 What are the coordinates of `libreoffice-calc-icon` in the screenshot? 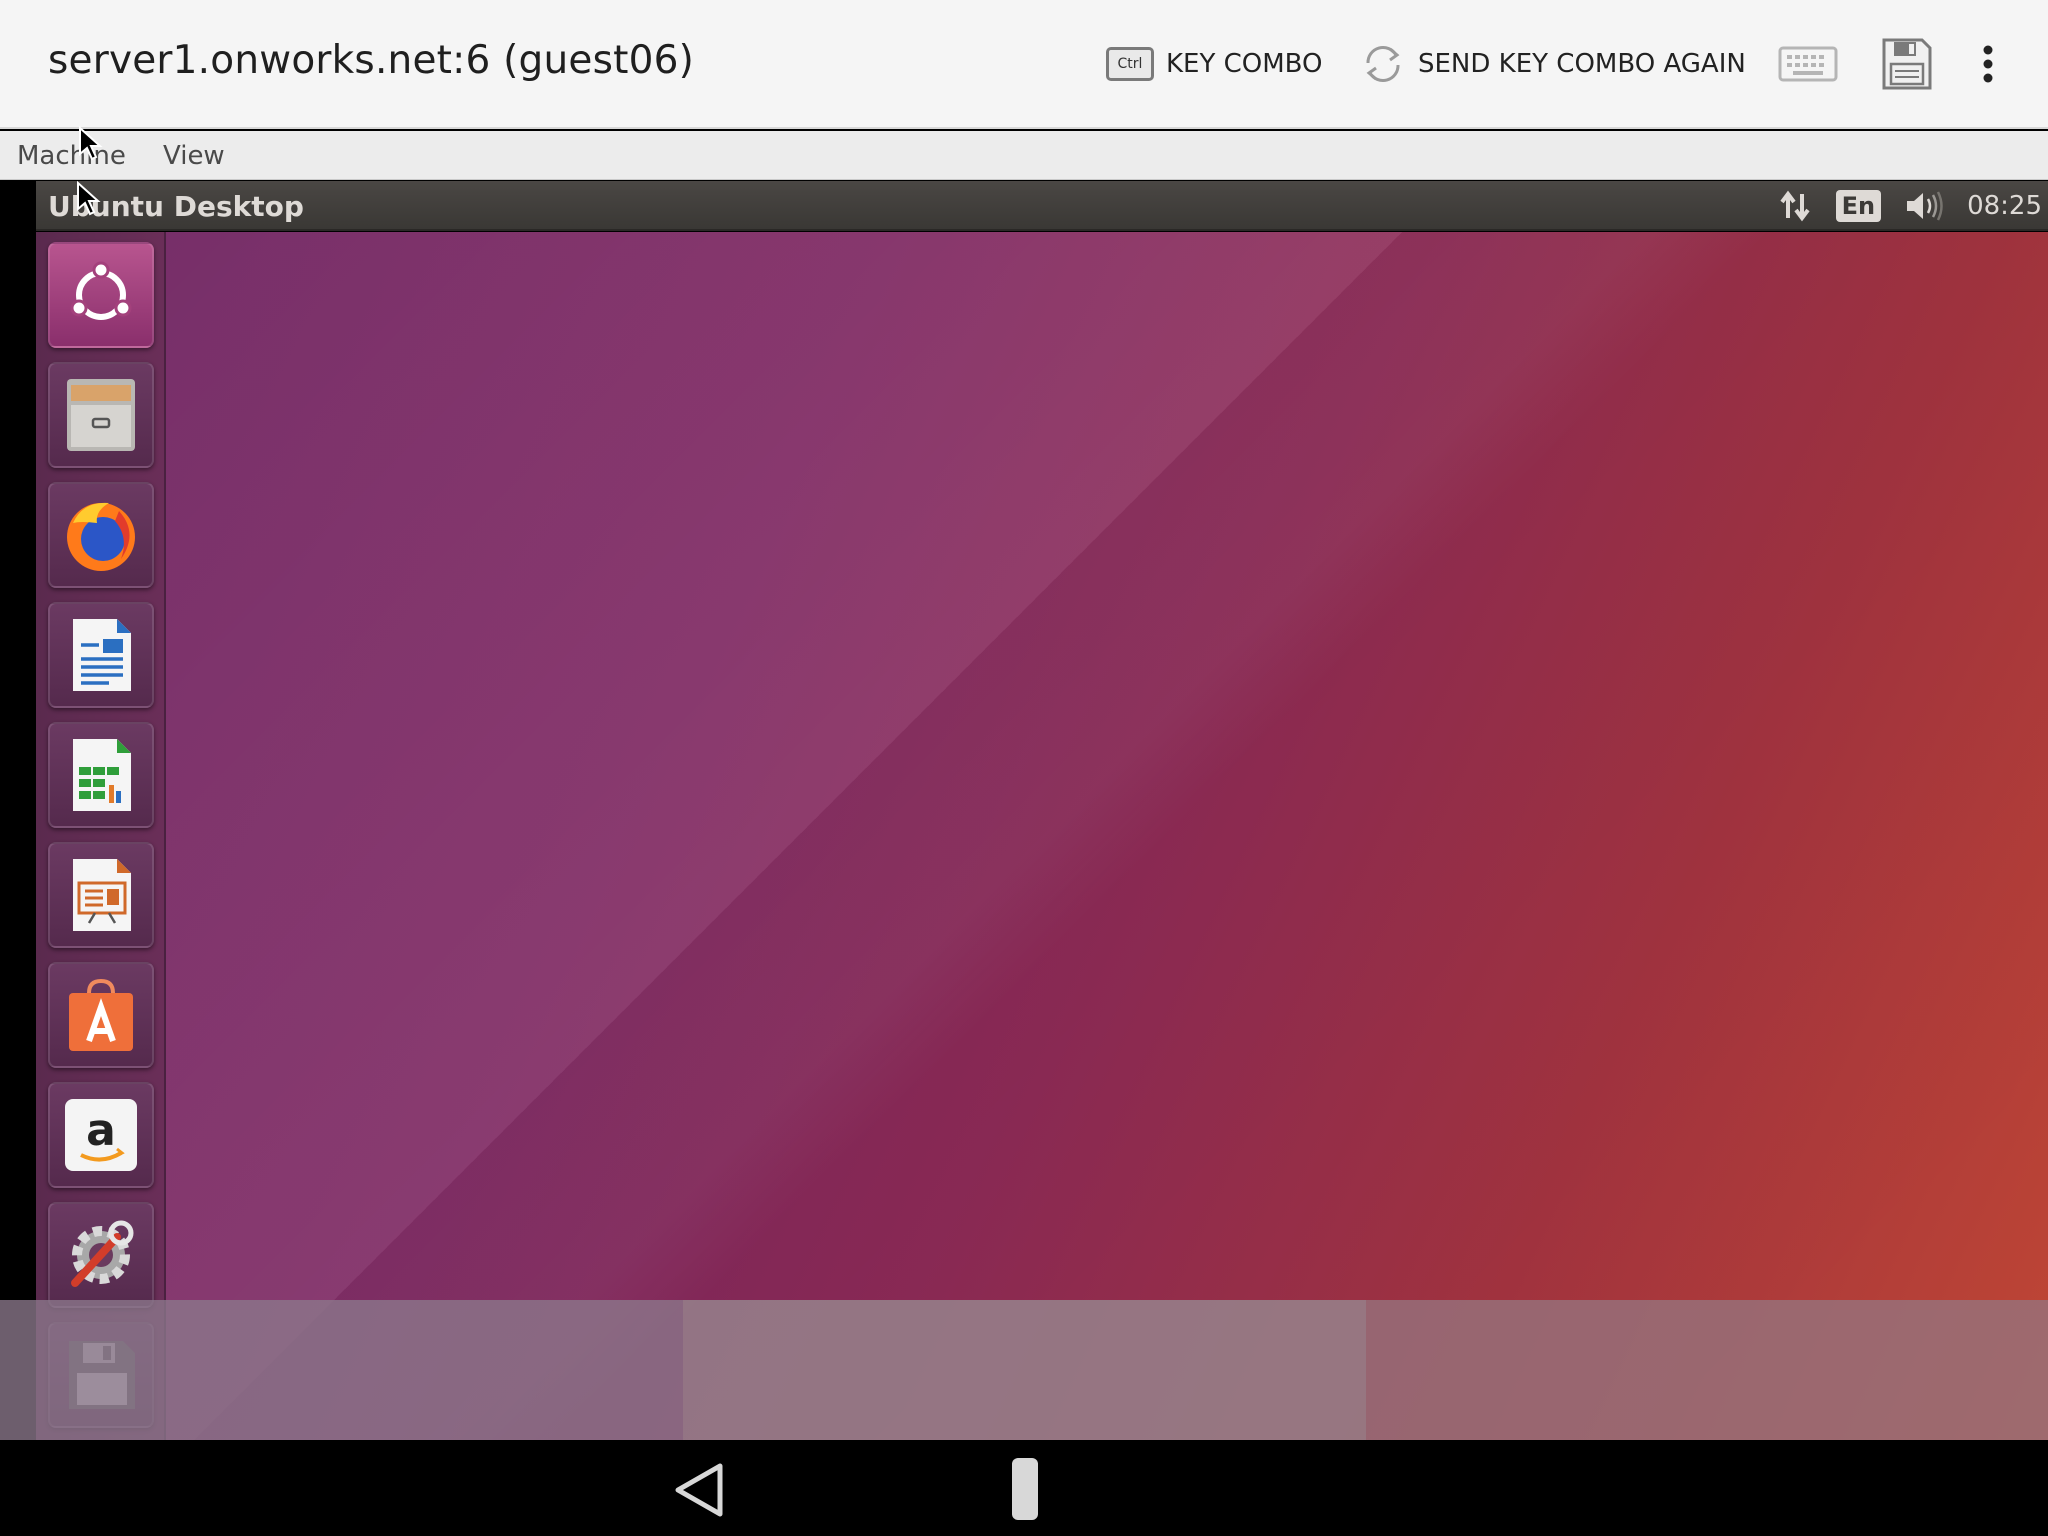 It's located at (102, 775).